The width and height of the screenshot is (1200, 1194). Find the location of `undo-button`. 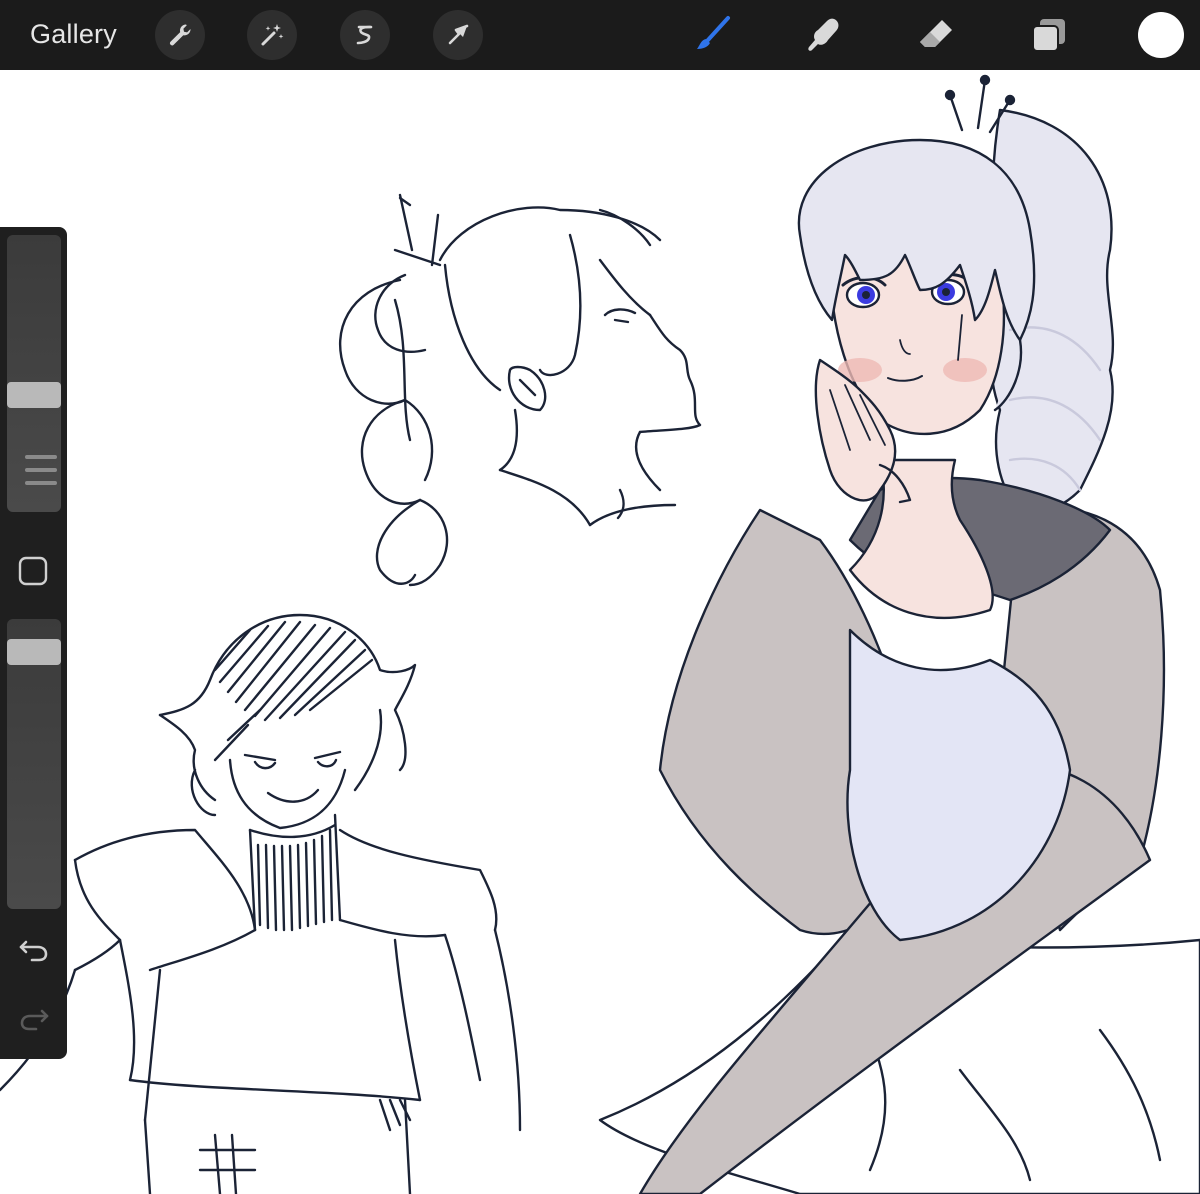

undo-button is located at coordinates (34, 948).